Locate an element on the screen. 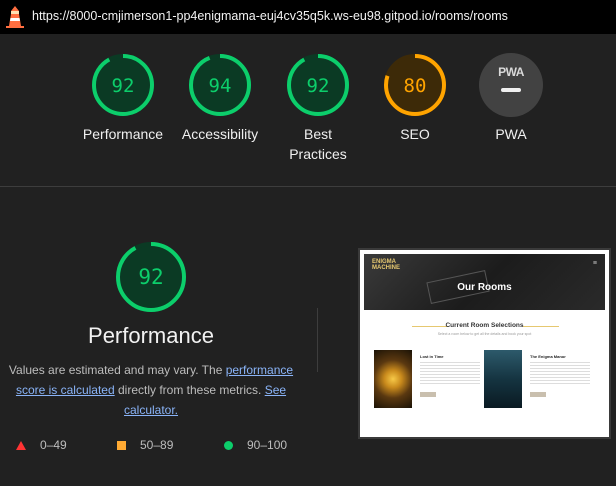 This screenshot has width=616, height=486. legend-pass: 90–100 is located at coordinates (255, 445).